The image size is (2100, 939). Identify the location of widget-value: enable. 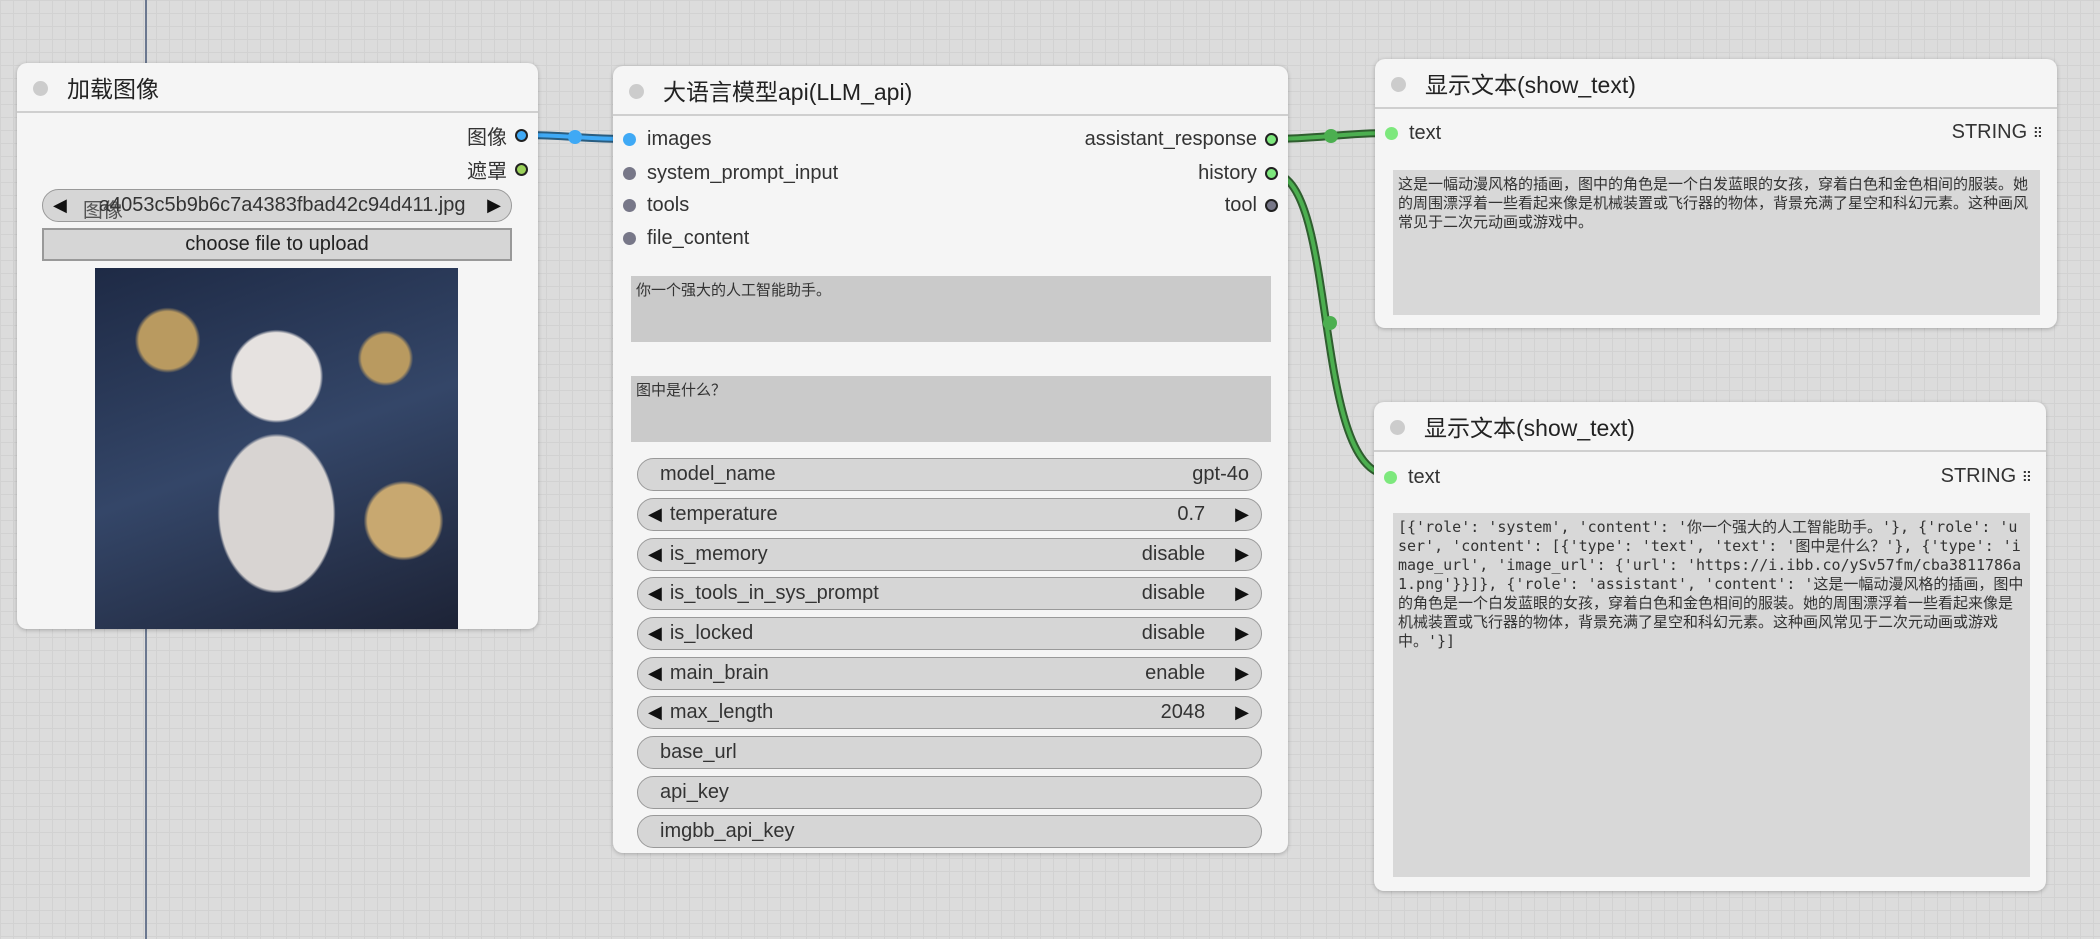
(1175, 673).